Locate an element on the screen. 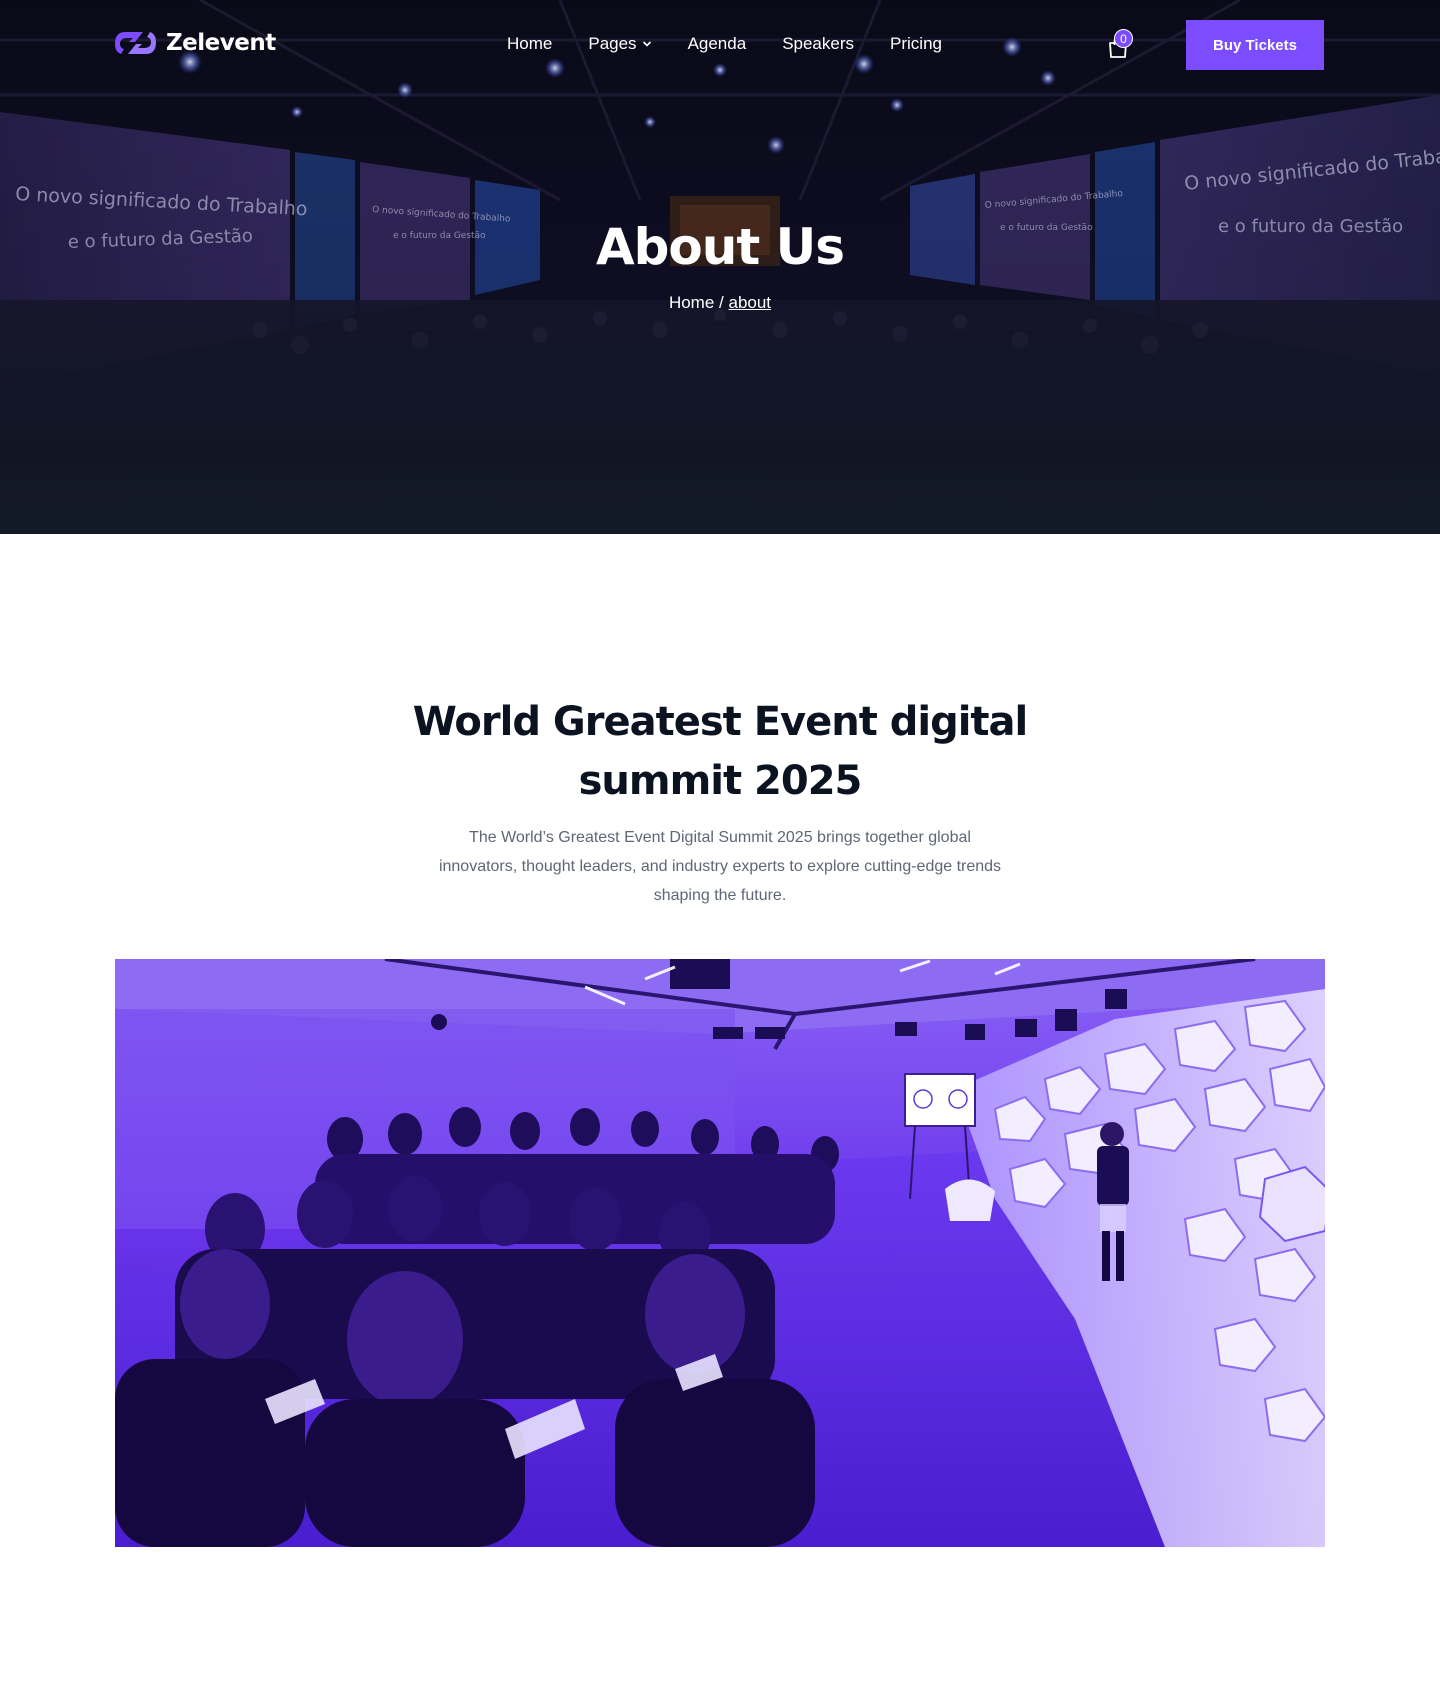 The height and width of the screenshot is (1707, 1440). section-title: World Greatest Event digital summit 2025 is located at coordinates (720, 751).